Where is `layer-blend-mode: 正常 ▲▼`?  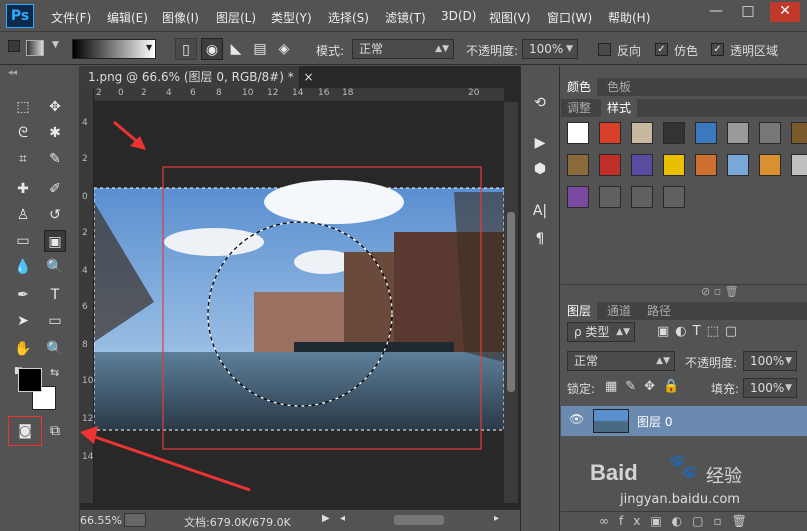 layer-blend-mode: 正常 ▲▼ is located at coordinates (621, 361).